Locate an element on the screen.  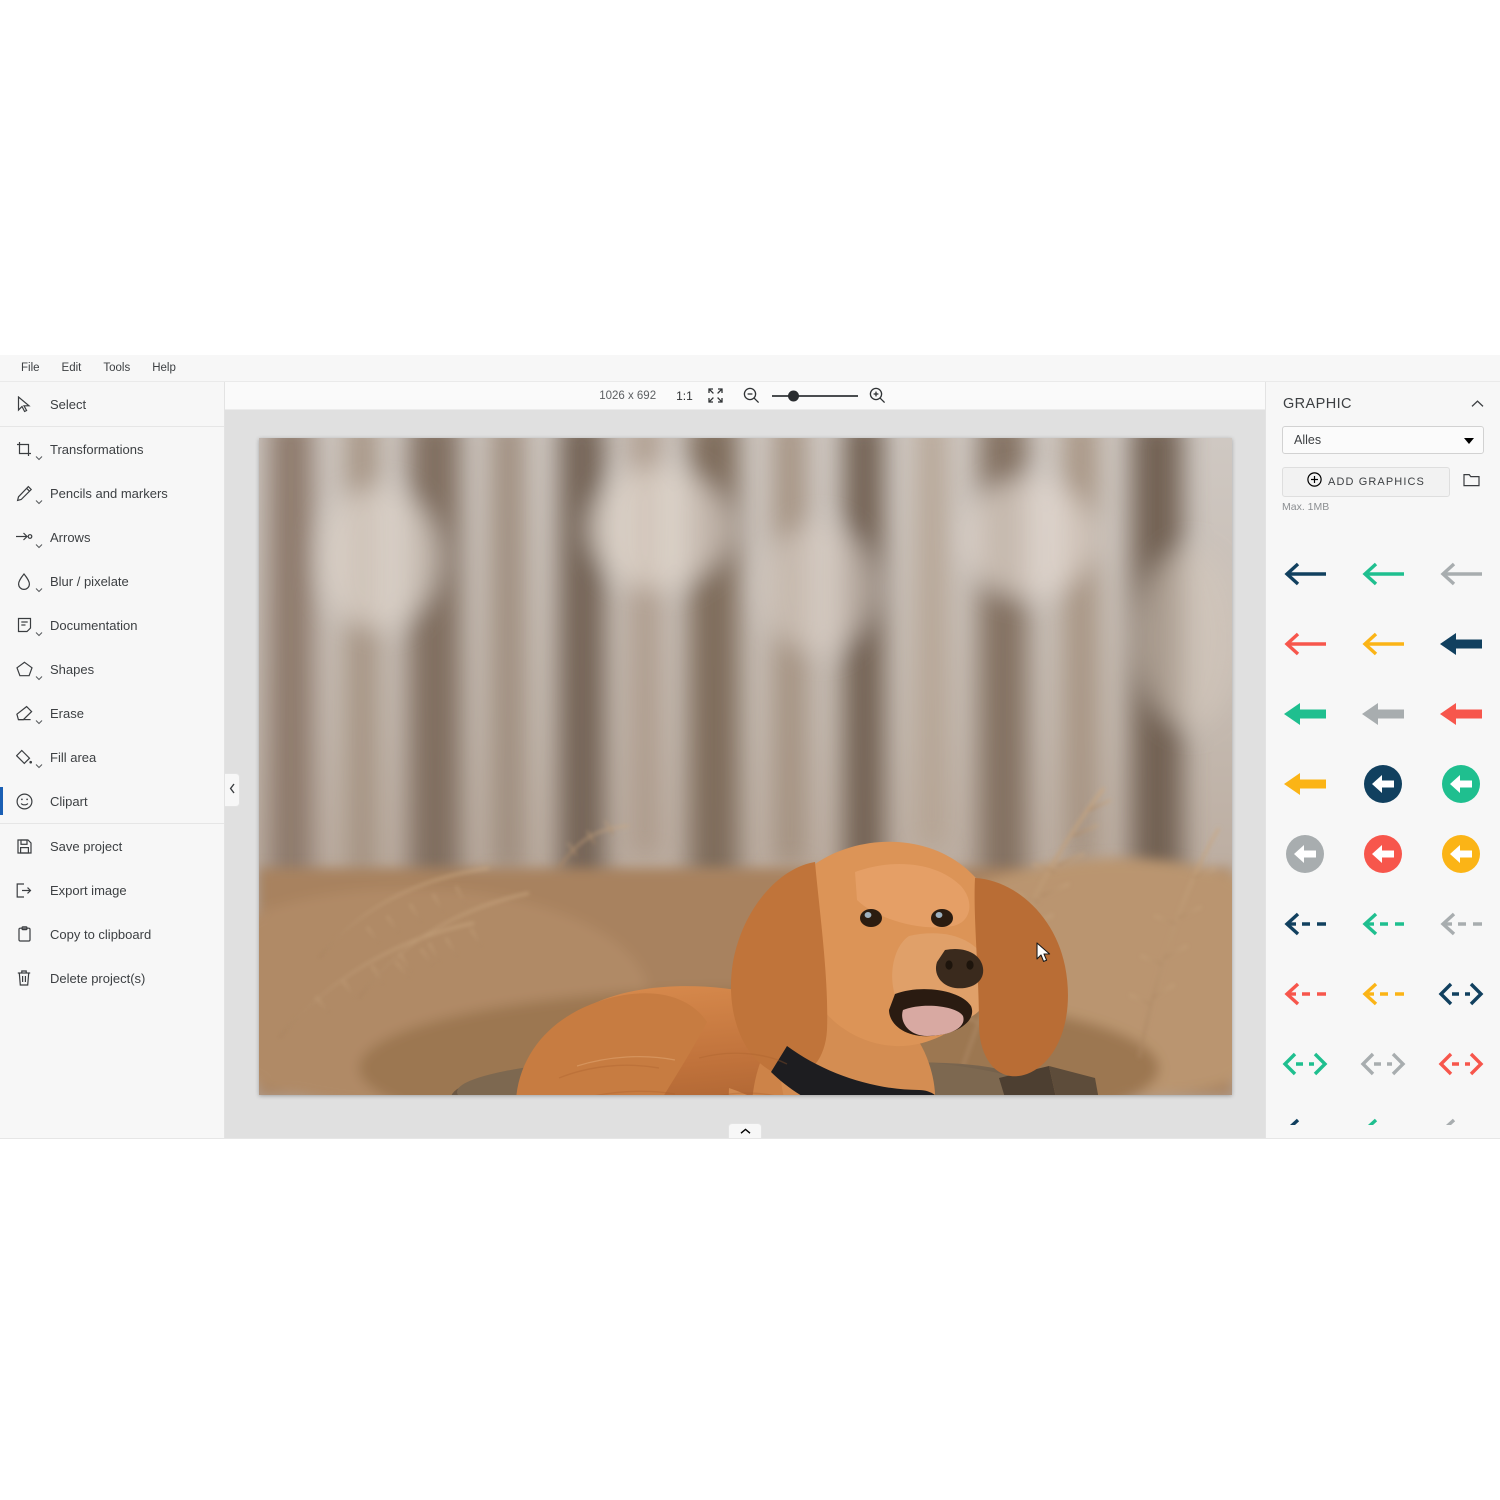
sidebar-item-arrows: Arrows is located at coordinates (112, 537).